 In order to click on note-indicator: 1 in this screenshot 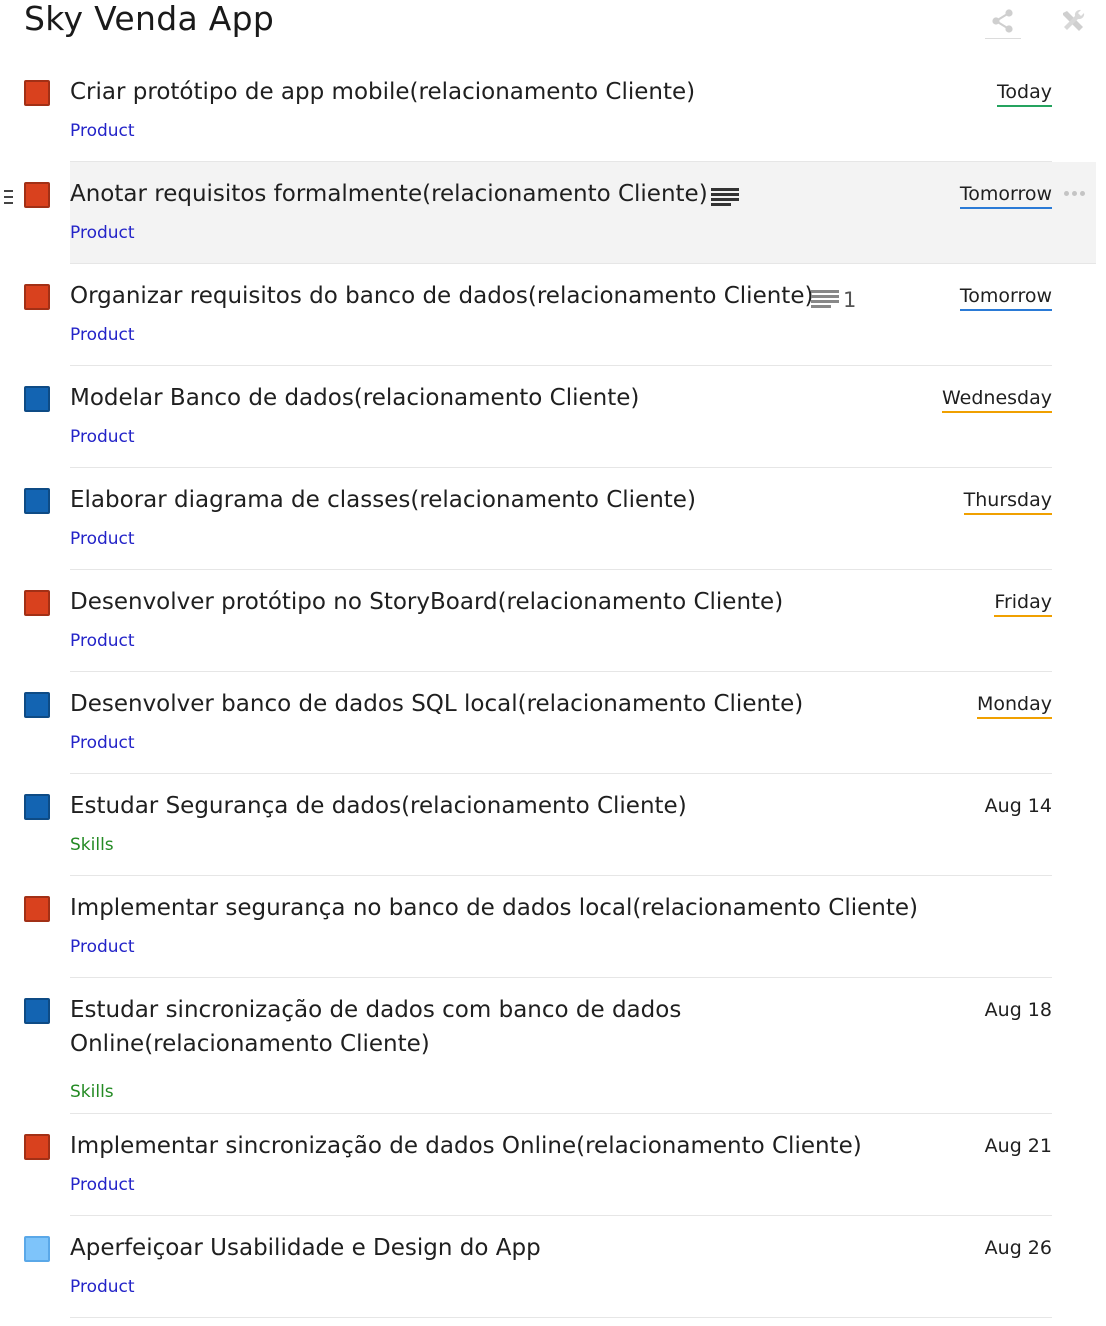, I will do `click(833, 300)`.